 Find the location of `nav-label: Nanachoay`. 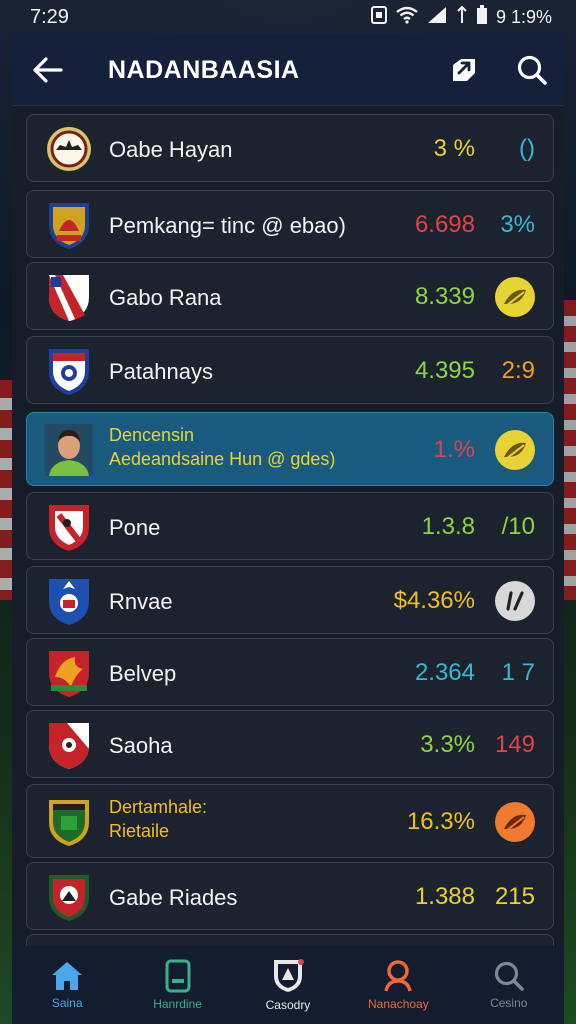

nav-label: Nanachoay is located at coordinates (398, 1004).